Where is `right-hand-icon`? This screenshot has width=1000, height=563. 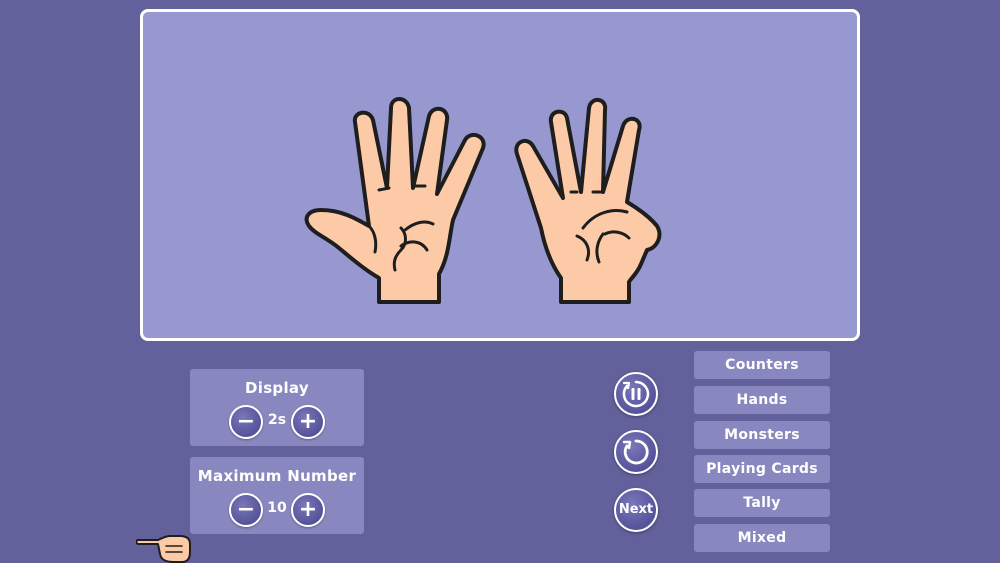
right-hand-icon is located at coordinates (588, 201).